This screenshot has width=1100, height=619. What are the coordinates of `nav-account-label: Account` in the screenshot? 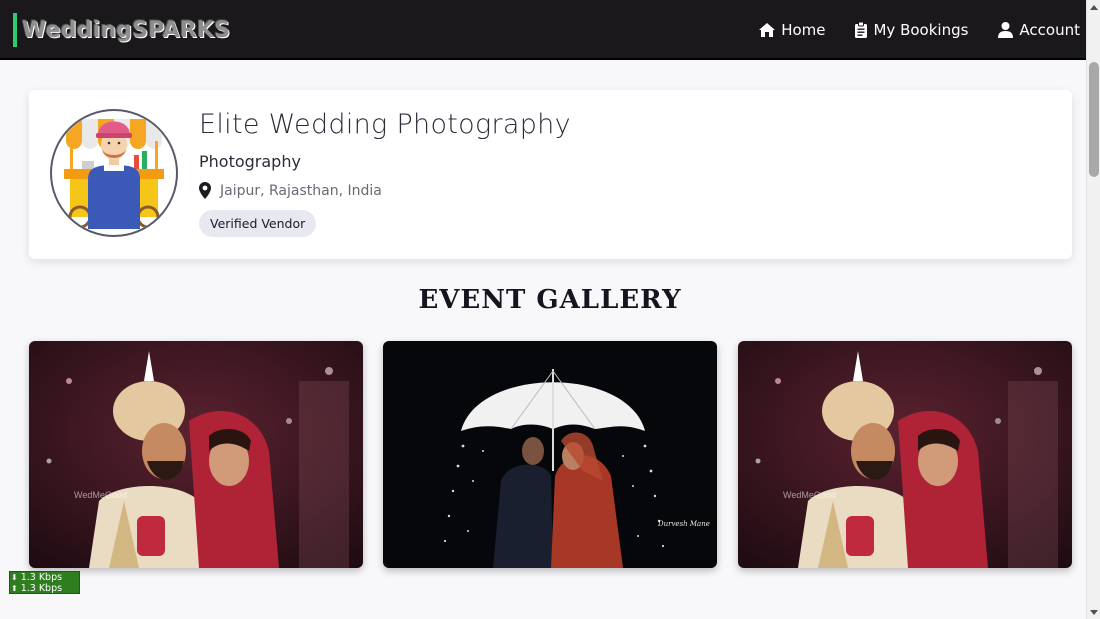 It's located at (1049, 30).